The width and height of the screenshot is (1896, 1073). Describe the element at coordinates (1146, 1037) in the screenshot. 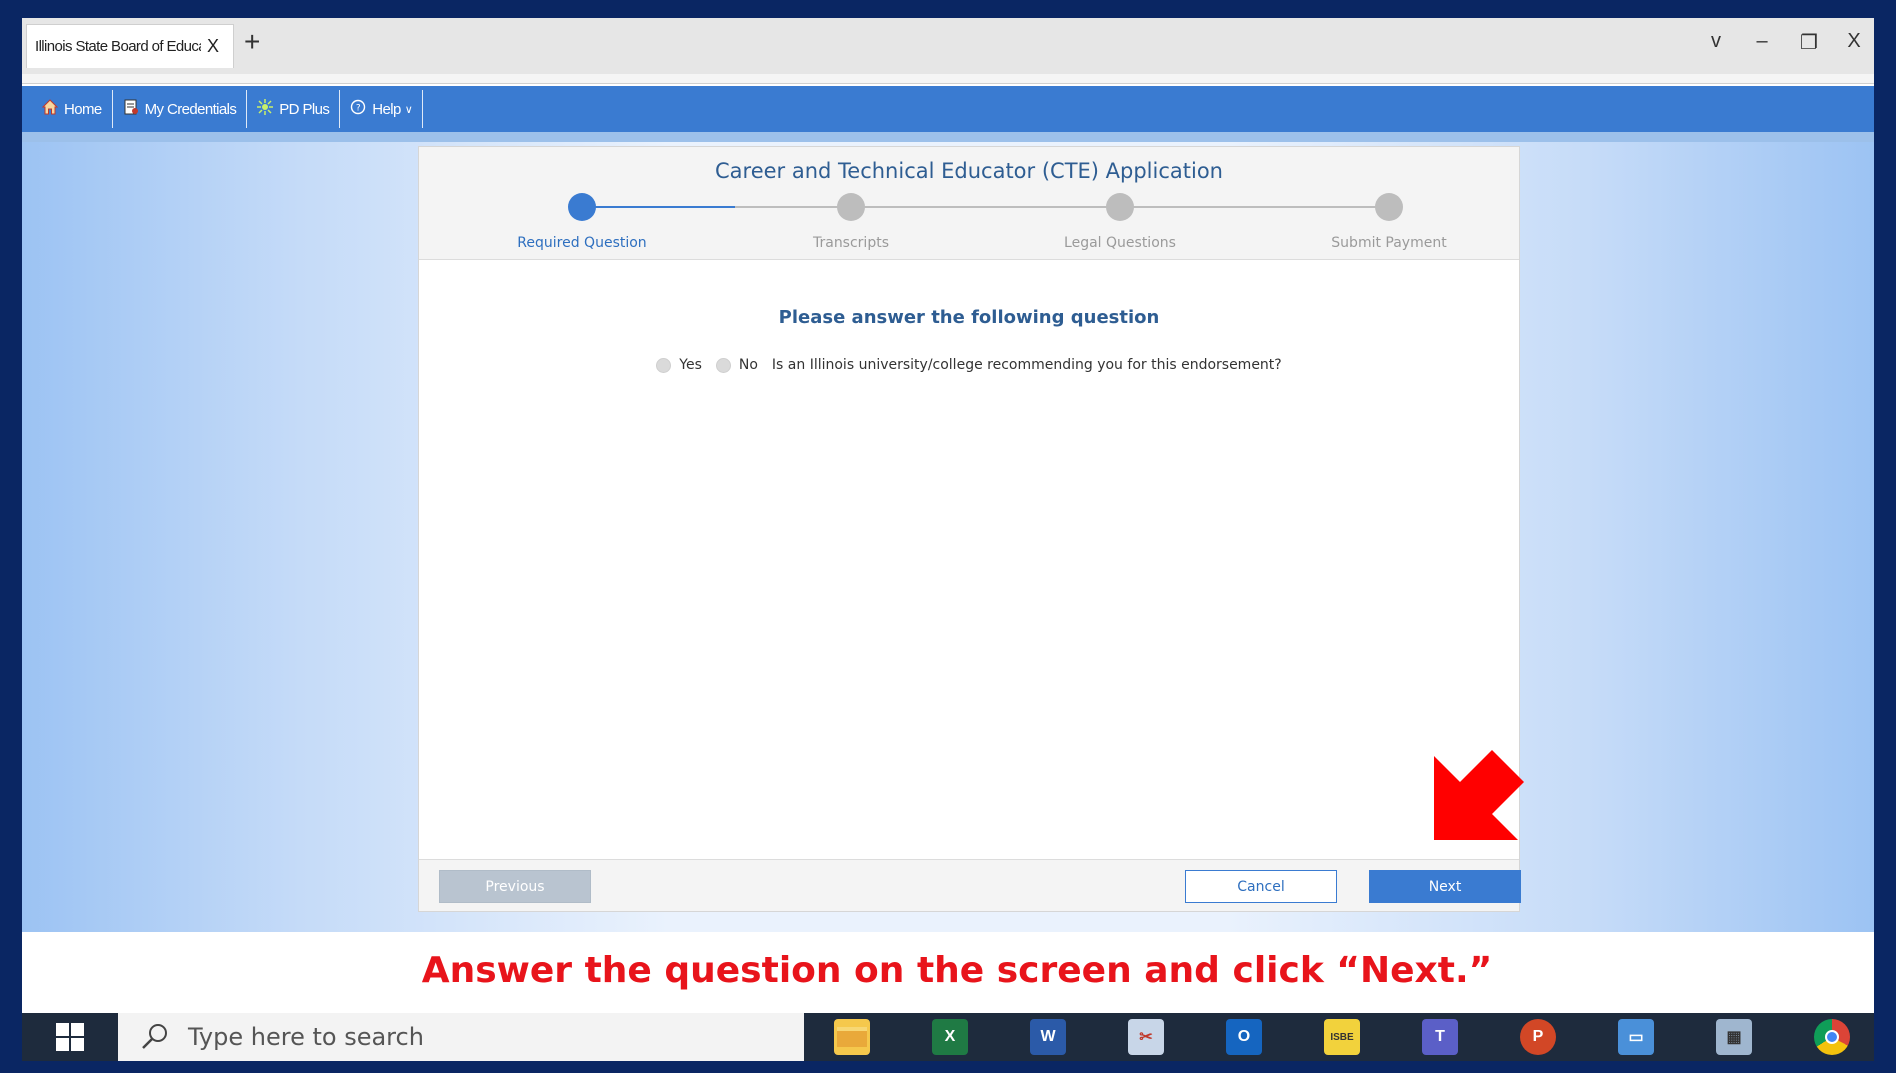

I see `snipping-tool-icon: ✂` at that location.